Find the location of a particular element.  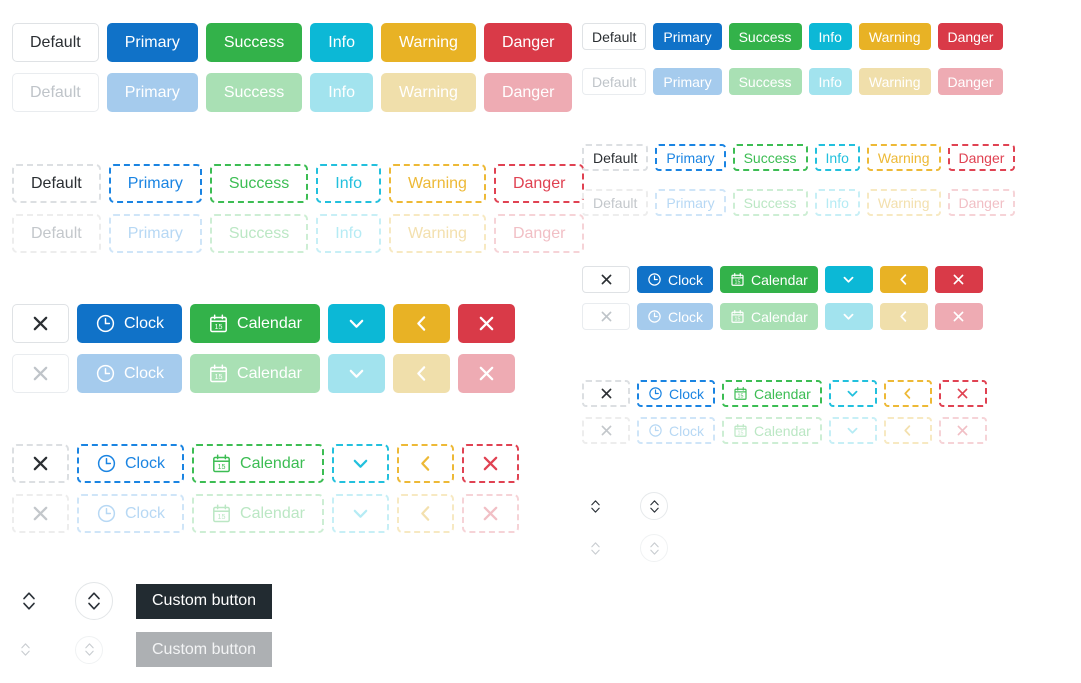

icon-button-close-danger is located at coordinates (486, 323).